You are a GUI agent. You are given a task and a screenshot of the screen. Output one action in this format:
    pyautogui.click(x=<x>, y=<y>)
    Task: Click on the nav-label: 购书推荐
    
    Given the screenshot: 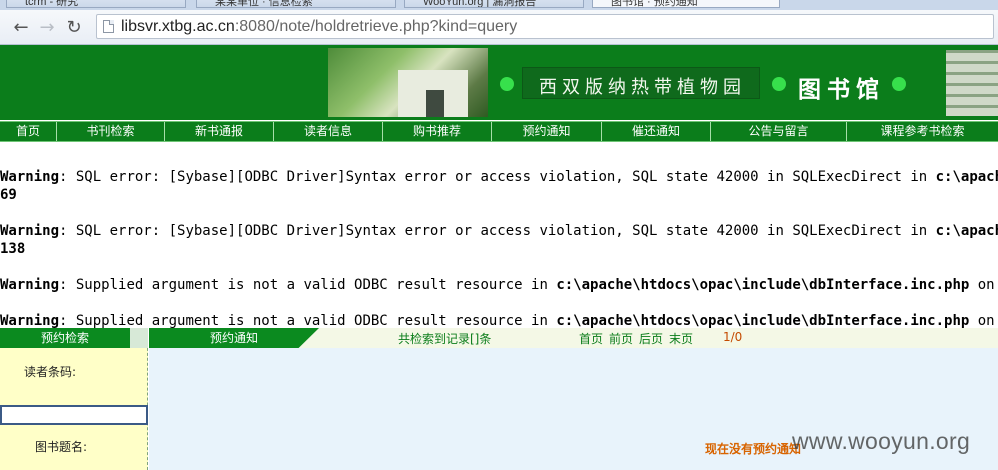 What is the action you would take?
    pyautogui.click(x=436, y=131)
    